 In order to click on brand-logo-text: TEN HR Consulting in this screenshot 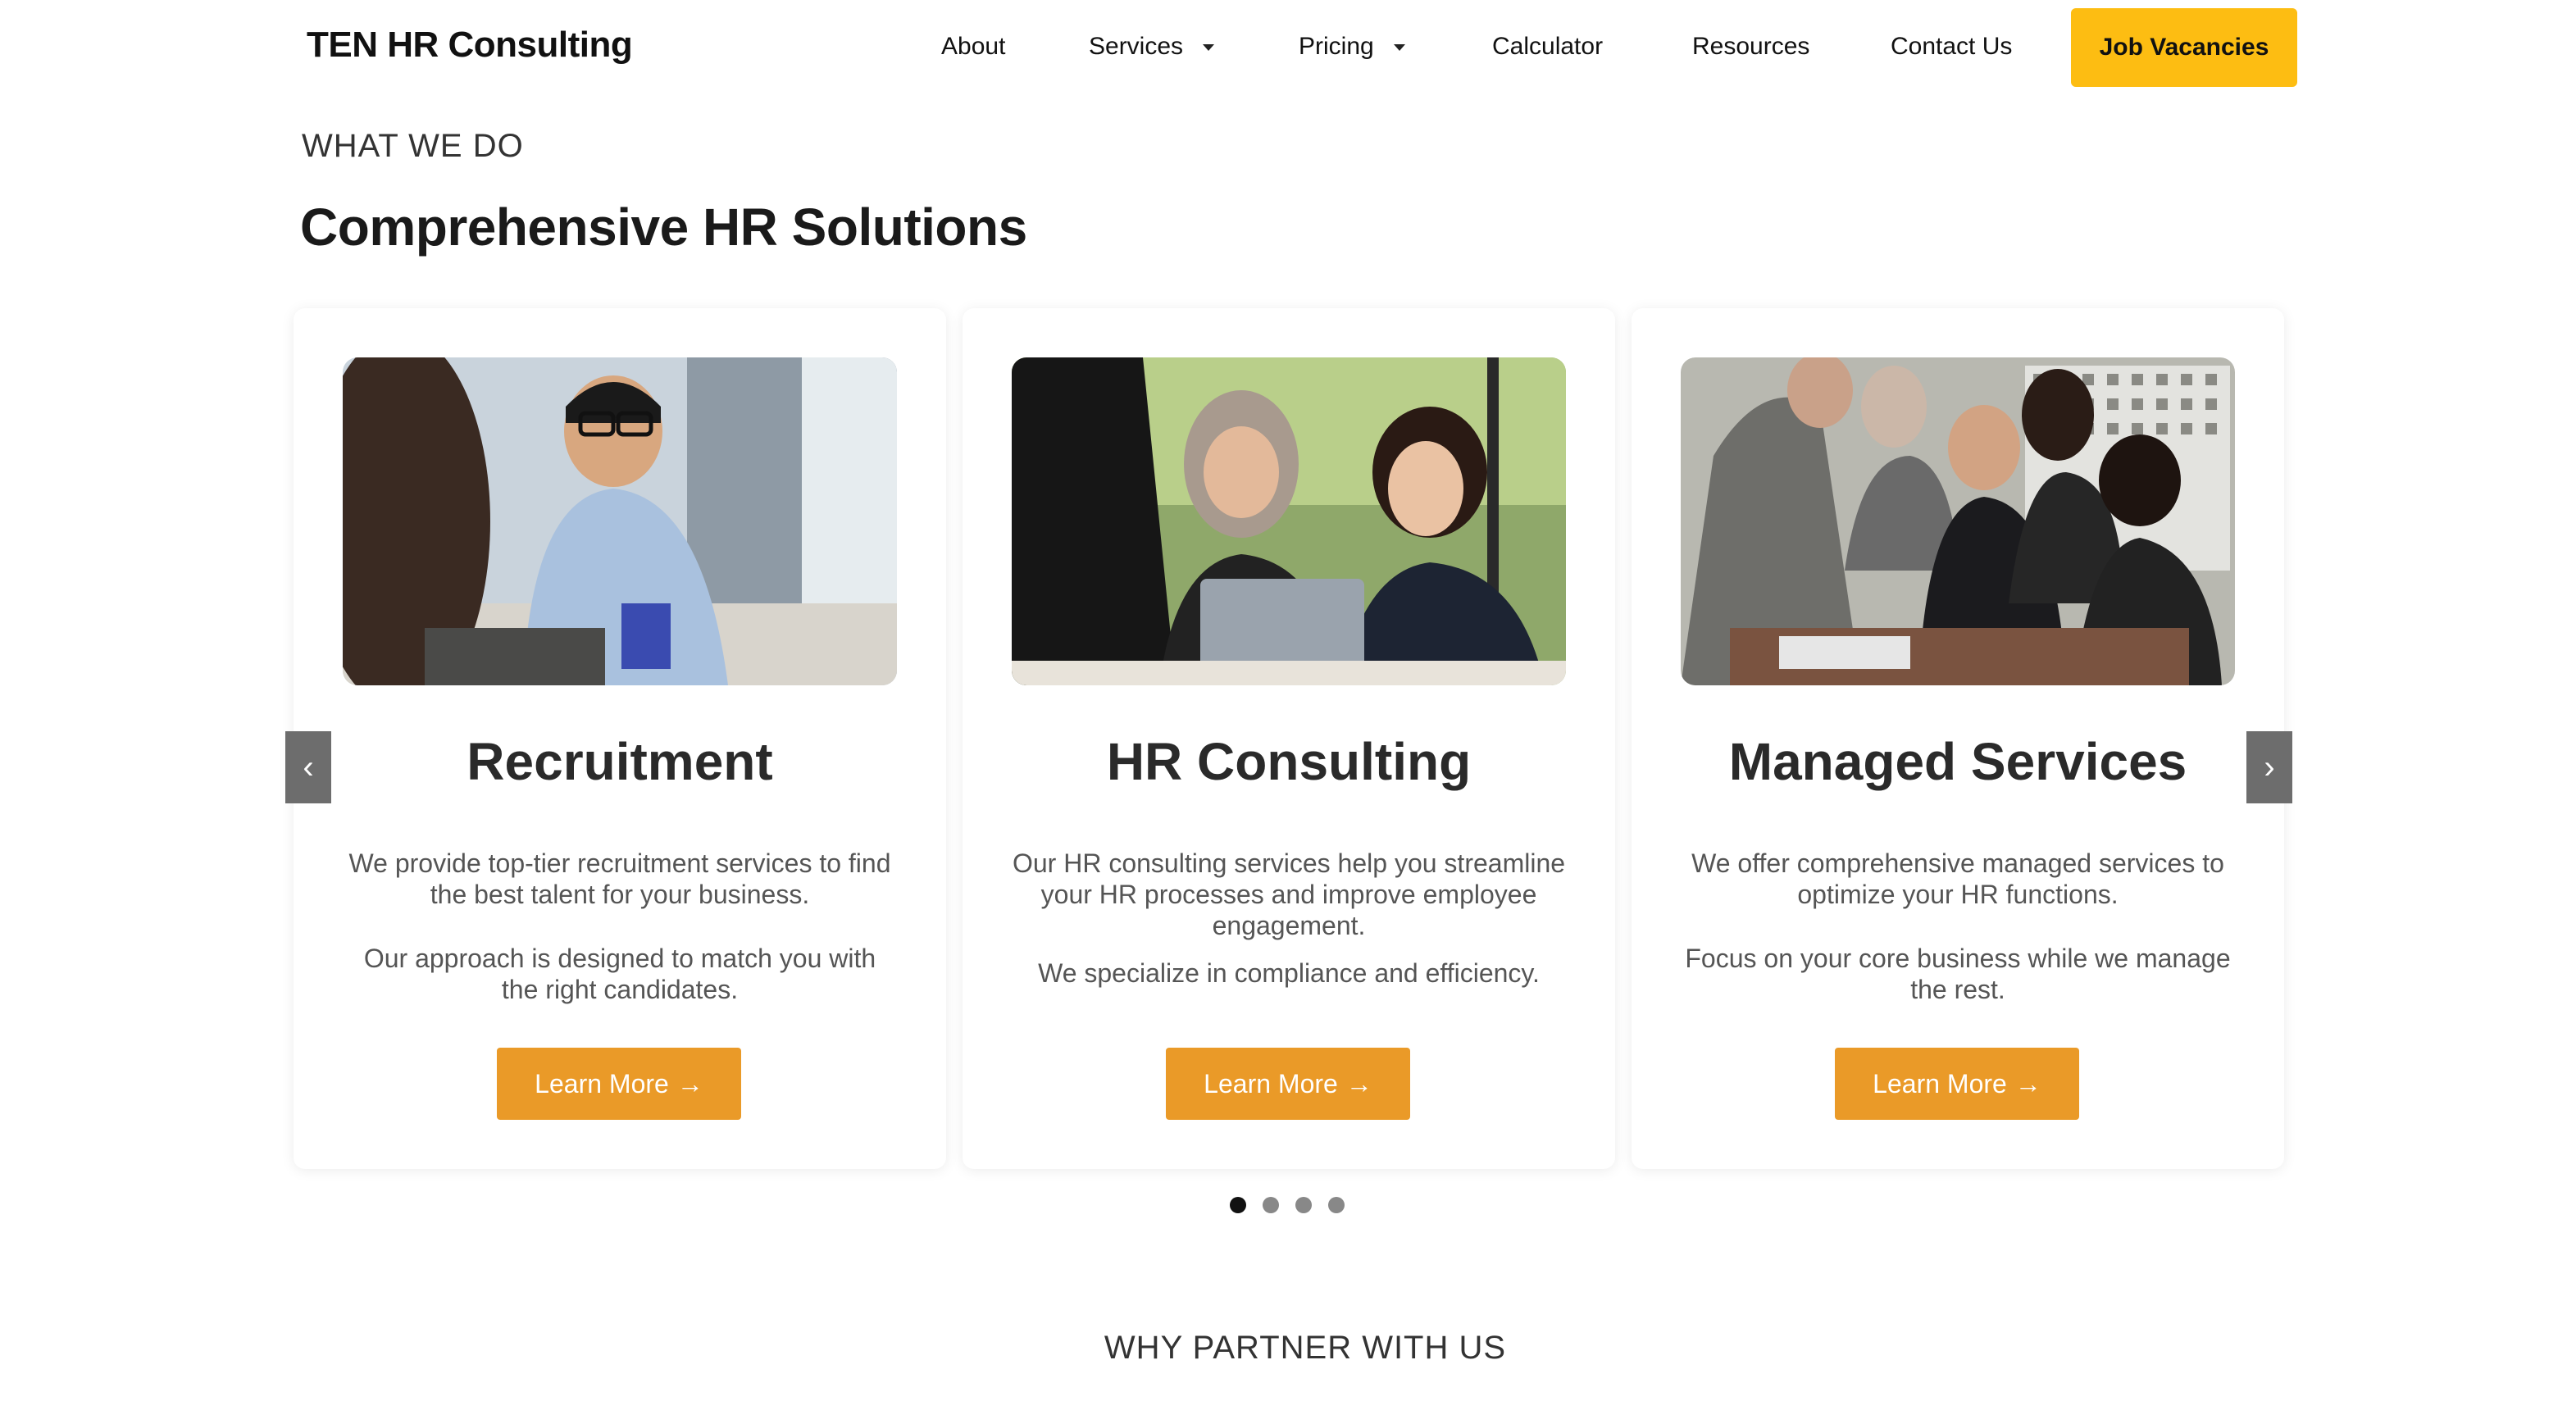, I will do `click(470, 45)`.